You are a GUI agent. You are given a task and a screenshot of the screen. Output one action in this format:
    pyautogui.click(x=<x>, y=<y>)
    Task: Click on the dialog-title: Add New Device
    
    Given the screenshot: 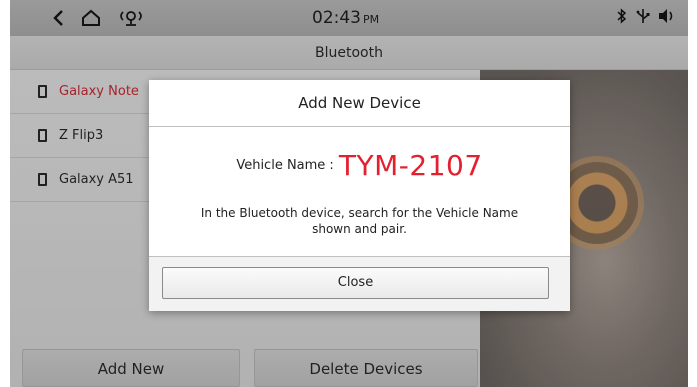 What is the action you would take?
    pyautogui.click(x=359, y=103)
    